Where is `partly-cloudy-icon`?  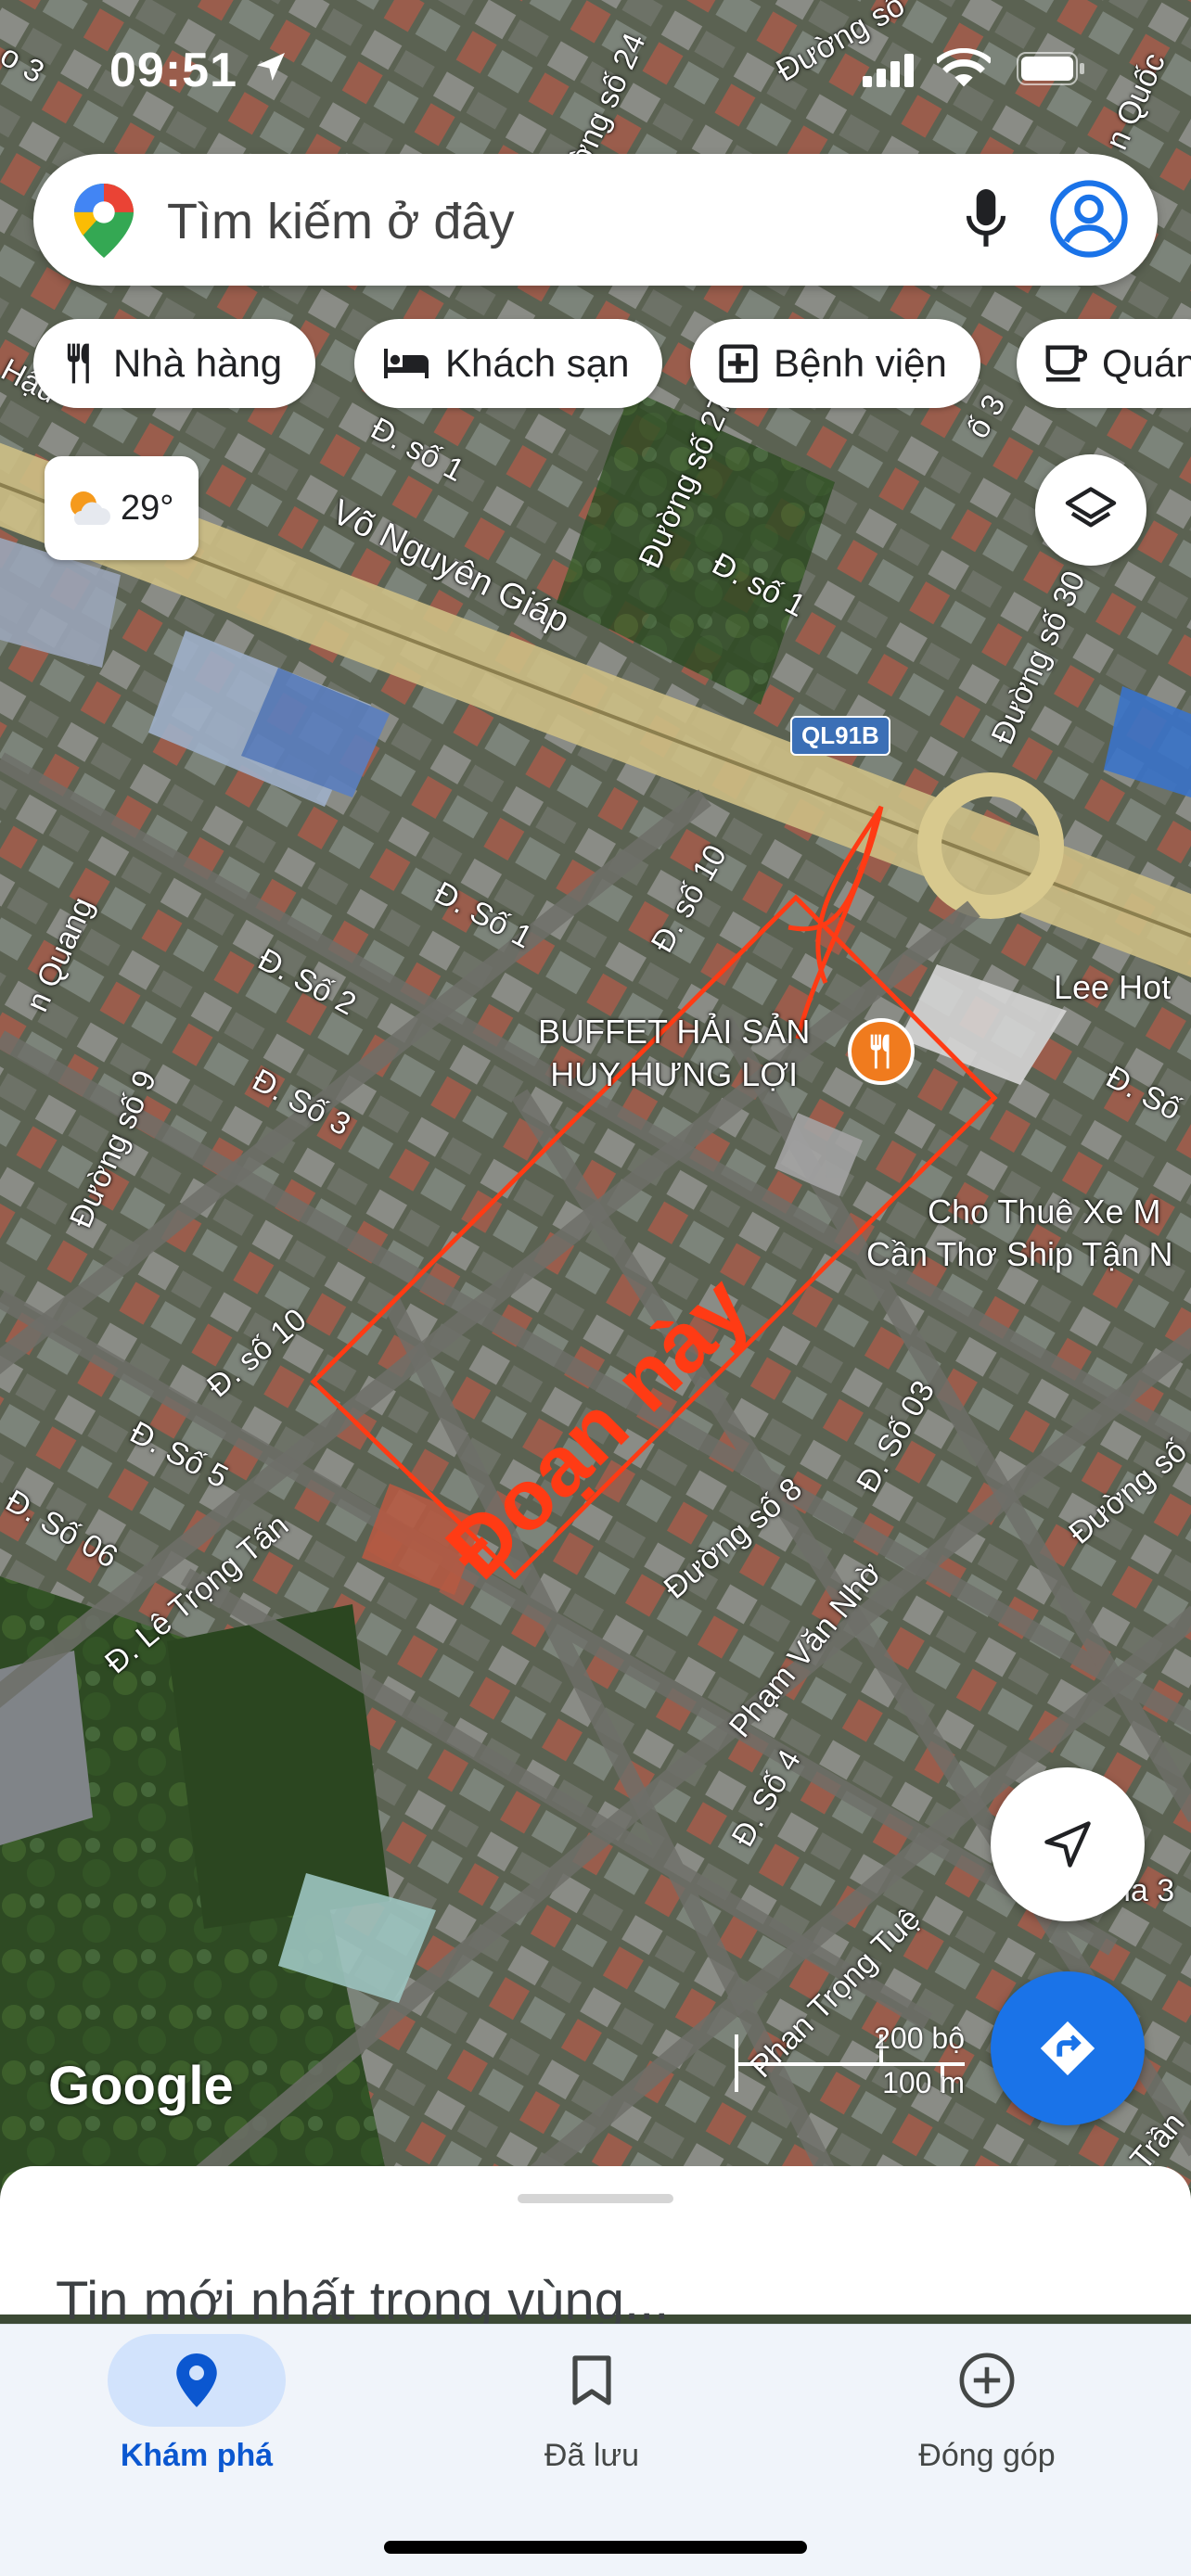 partly-cloudy-icon is located at coordinates (90, 508).